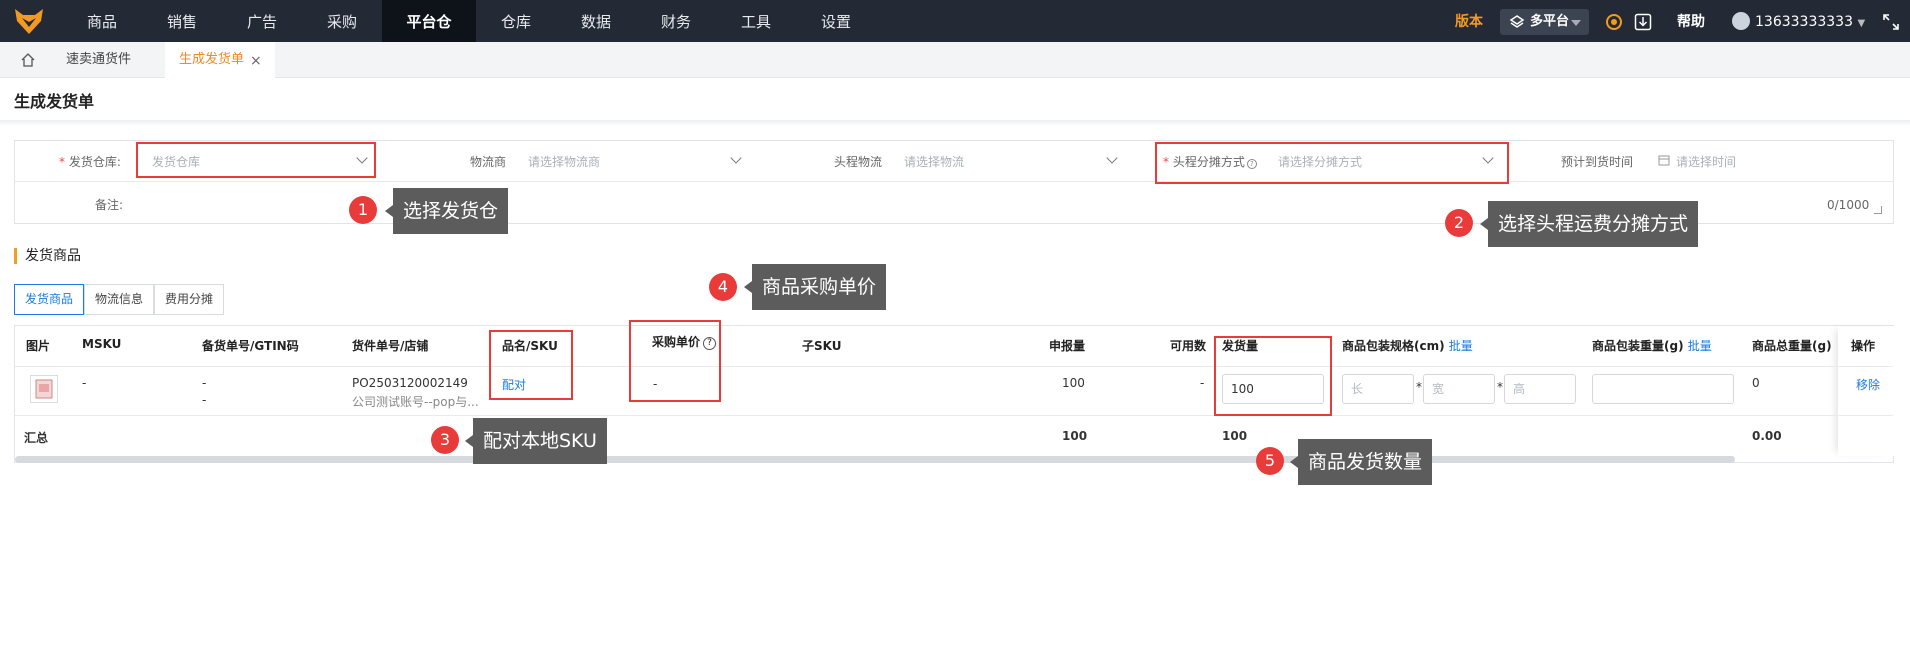  I want to click on col-pack-spec: 商品包装规格(cm) 批量, so click(1407, 346).